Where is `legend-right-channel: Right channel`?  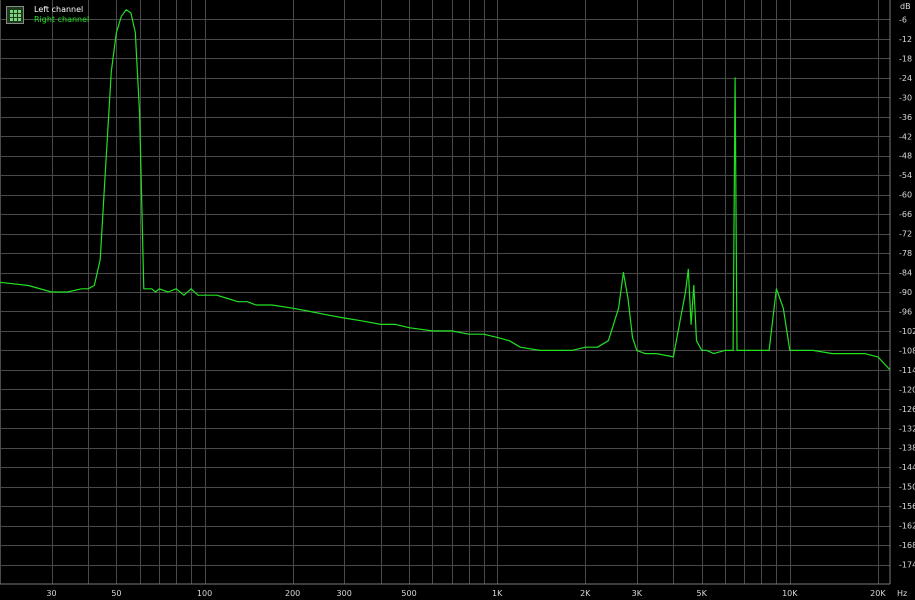 legend-right-channel: Right channel is located at coordinates (62, 19).